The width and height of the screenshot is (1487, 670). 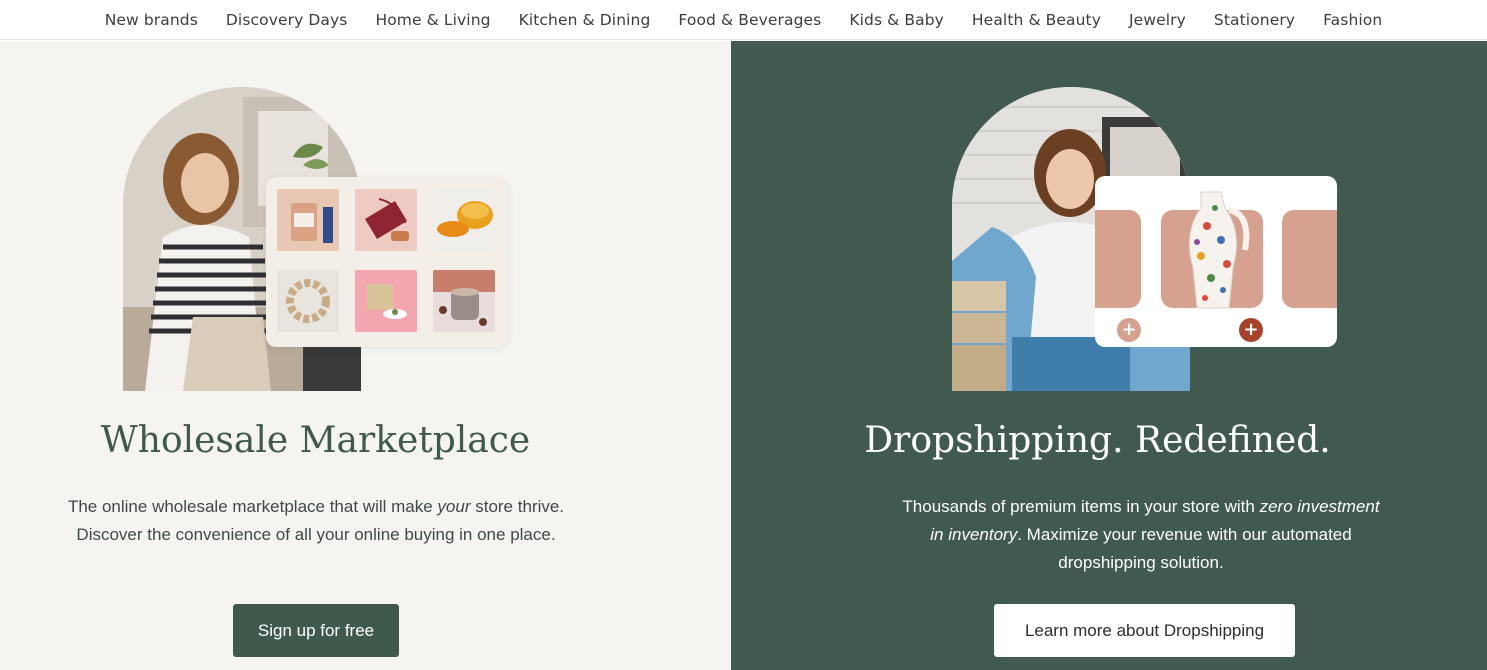 I want to click on product-bag-image, so click(x=386, y=220).